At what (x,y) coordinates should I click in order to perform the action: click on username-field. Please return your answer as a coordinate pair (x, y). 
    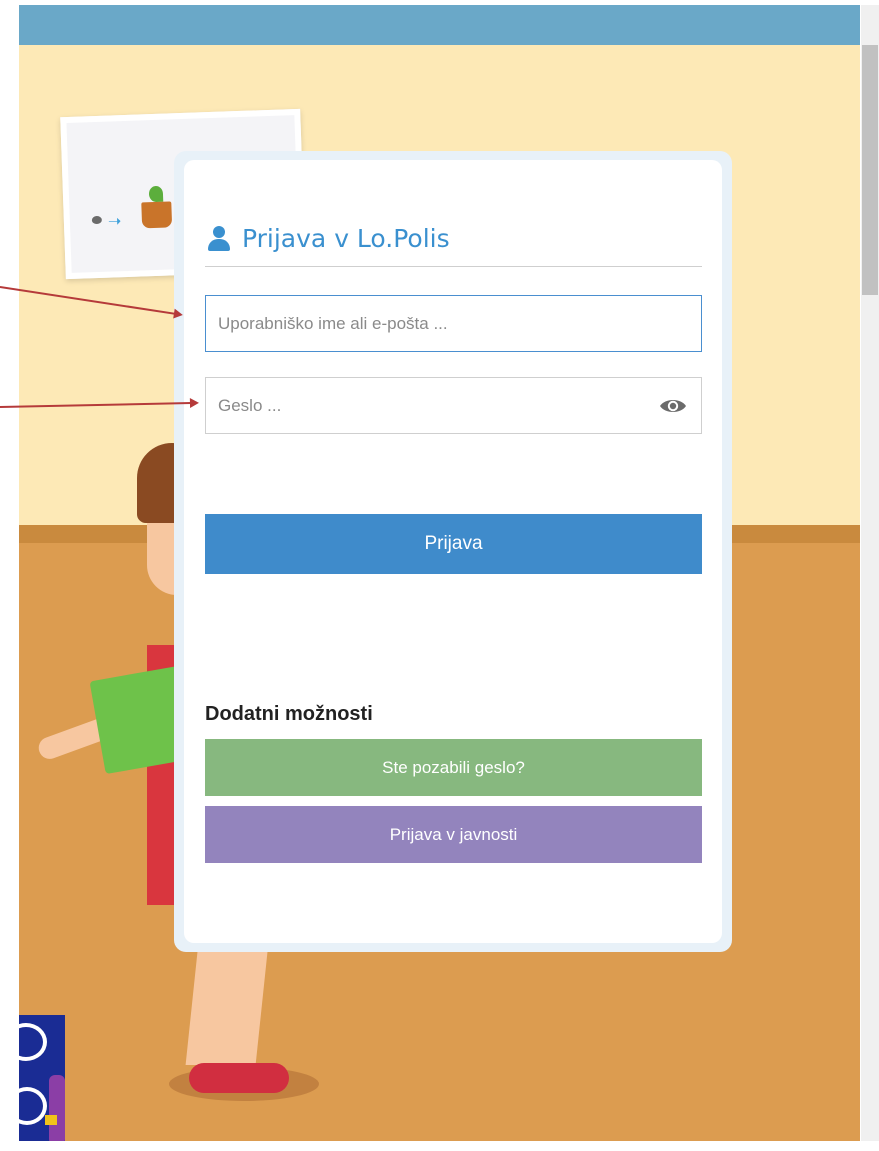
    Looking at the image, I should click on (453, 323).